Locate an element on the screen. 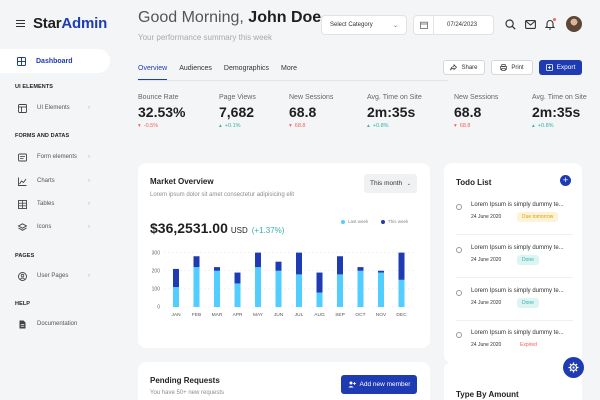 The height and width of the screenshot is (400, 600). bar-jul-this-week is located at coordinates (299, 263).